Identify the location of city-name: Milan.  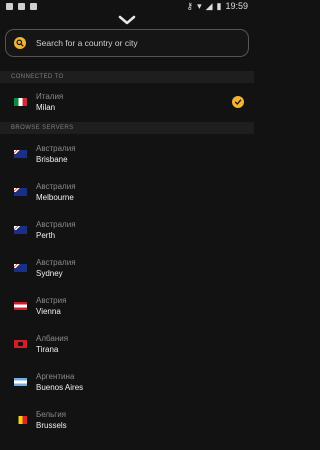
(46, 107).